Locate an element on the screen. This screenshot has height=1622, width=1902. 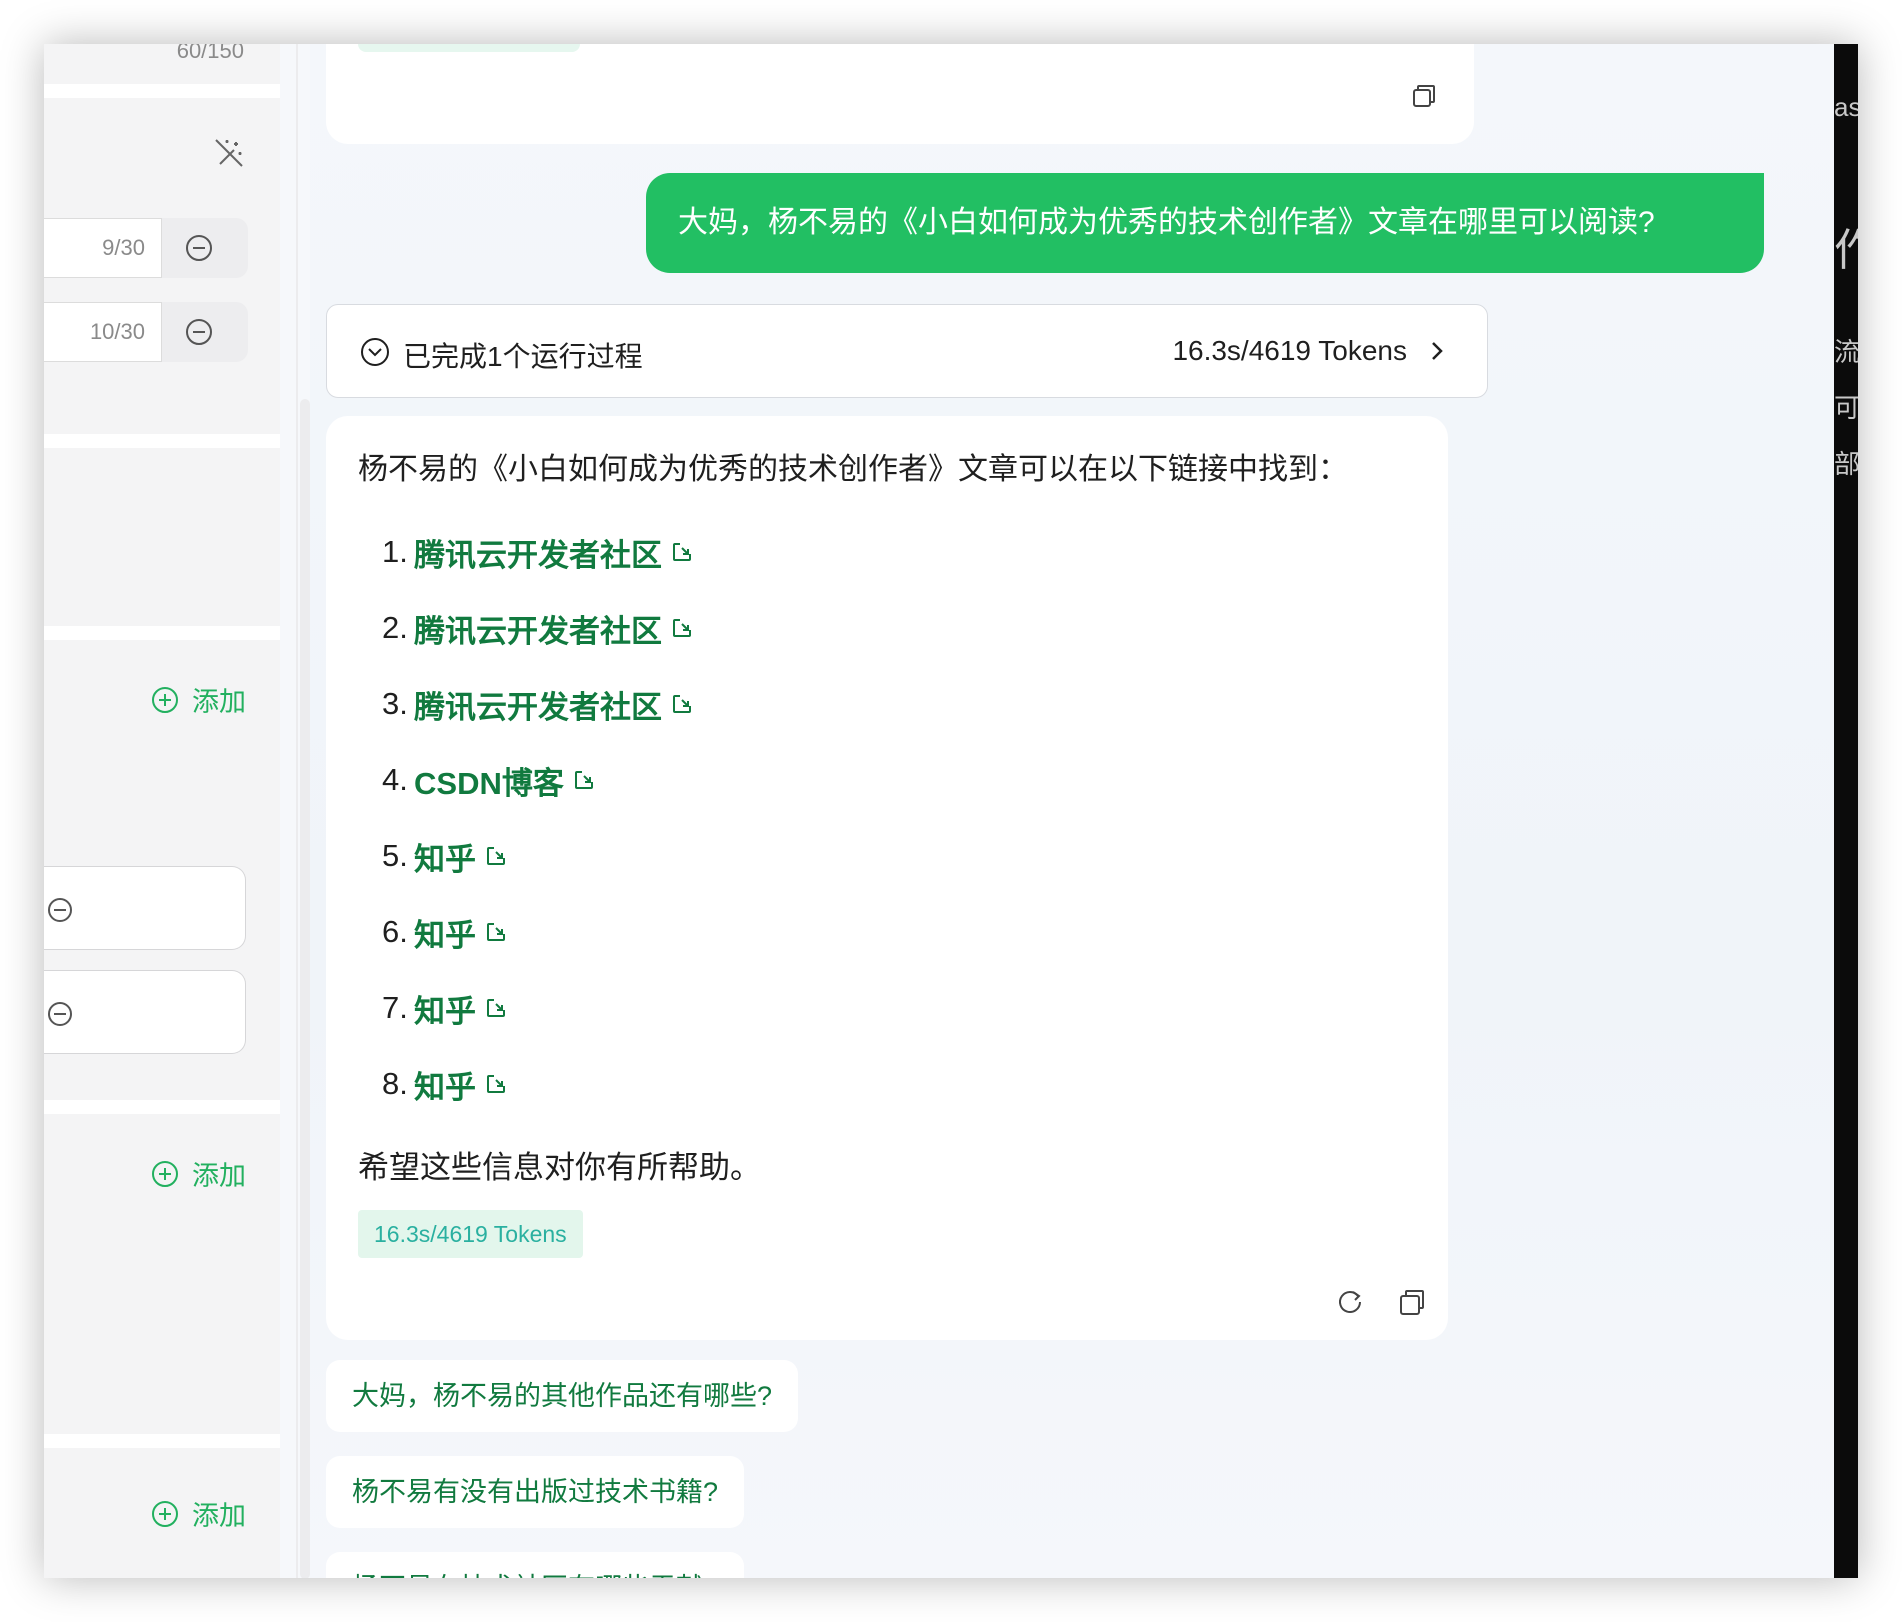
add-variable-button: 添加 is located at coordinates (198, 699).